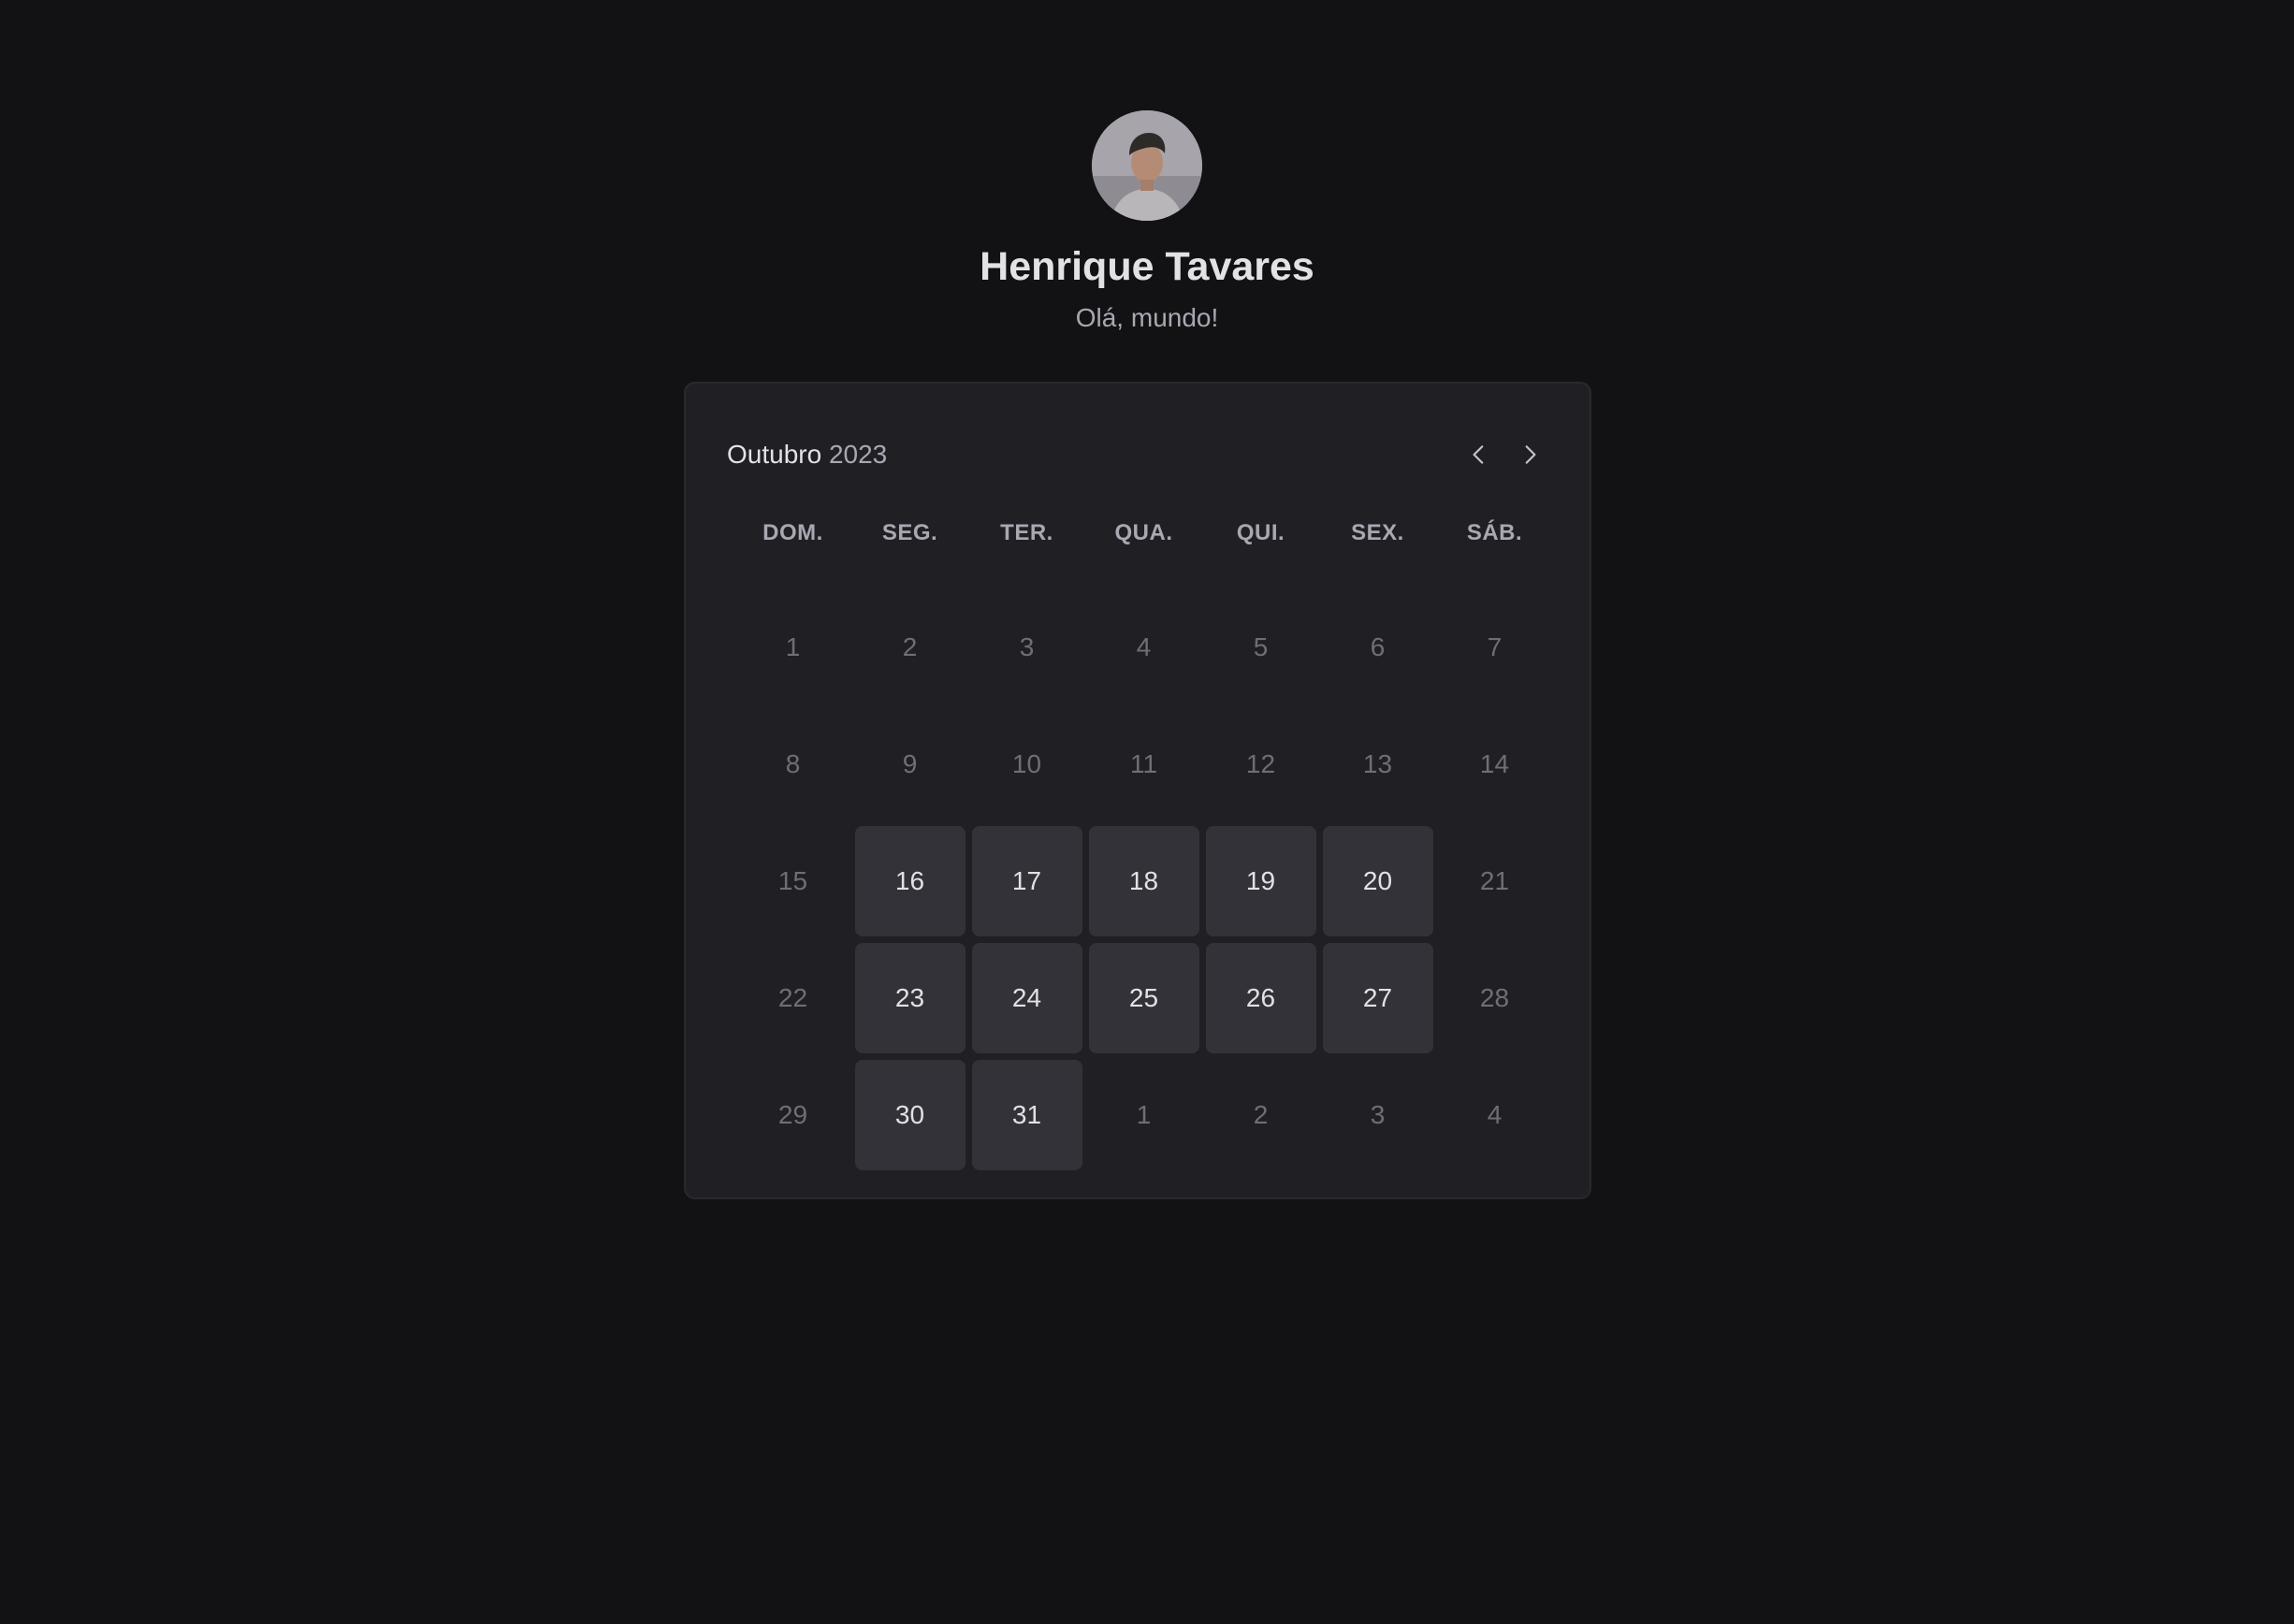  I want to click on calendar-day-button: 23, so click(910, 997).